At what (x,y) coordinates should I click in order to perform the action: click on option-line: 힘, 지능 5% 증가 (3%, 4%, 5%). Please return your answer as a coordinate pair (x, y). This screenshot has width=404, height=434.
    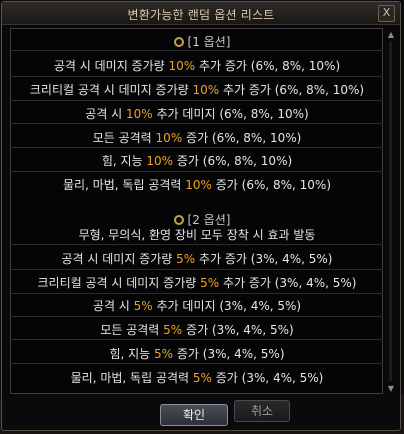
    Looking at the image, I should click on (197, 354).